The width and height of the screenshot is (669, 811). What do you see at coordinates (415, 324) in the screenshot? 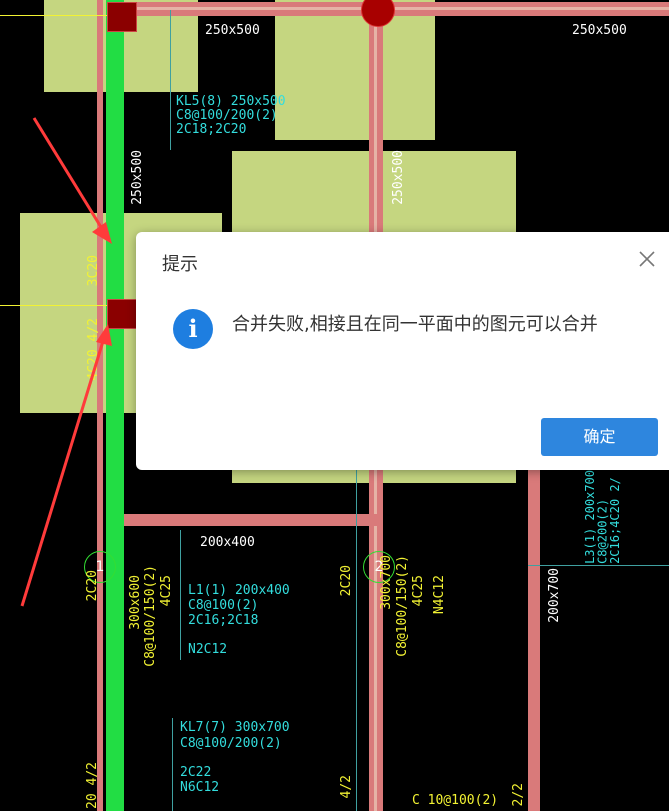
I see `dialog-message: 合并失败,相接且在同一平面中的图元可以合并` at bounding box center [415, 324].